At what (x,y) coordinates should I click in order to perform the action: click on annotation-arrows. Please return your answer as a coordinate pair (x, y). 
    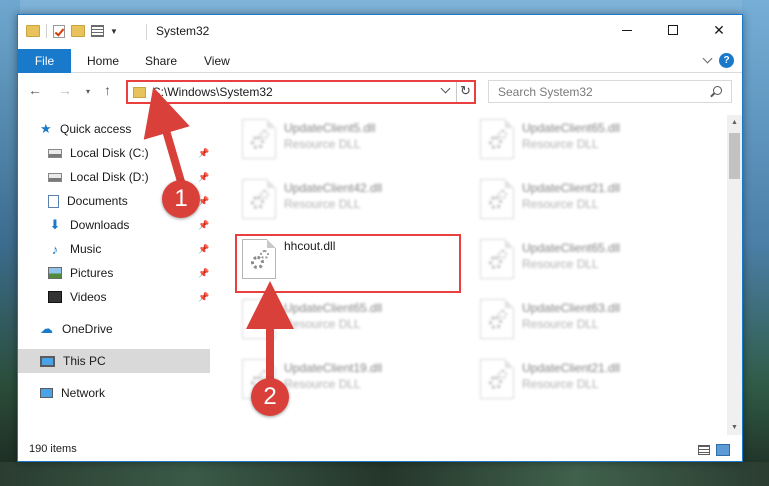
    Looking at the image, I should click on (218, 235).